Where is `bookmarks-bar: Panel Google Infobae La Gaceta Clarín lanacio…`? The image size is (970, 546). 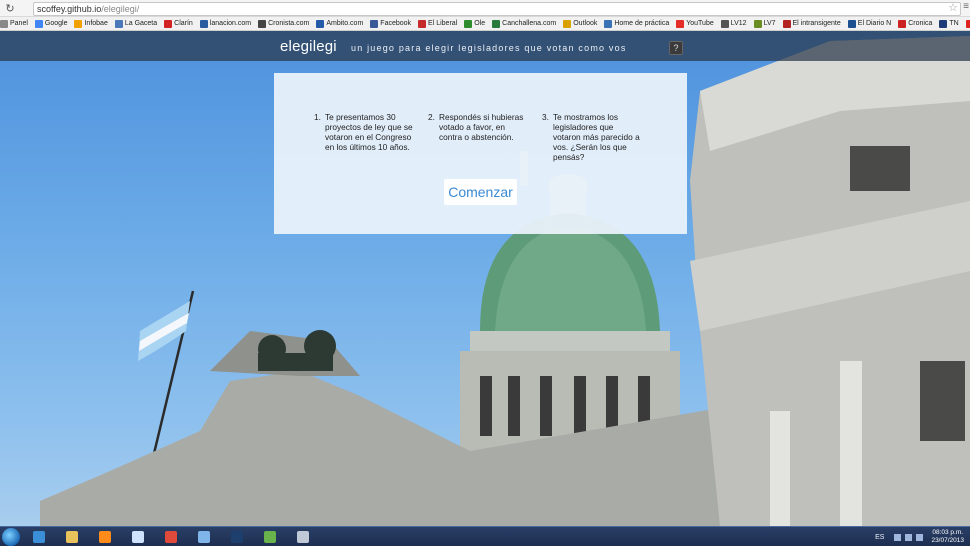
bookmarks-bar: Panel Google Infobae La Gaceta Clarín lanacio… is located at coordinates (485, 24).